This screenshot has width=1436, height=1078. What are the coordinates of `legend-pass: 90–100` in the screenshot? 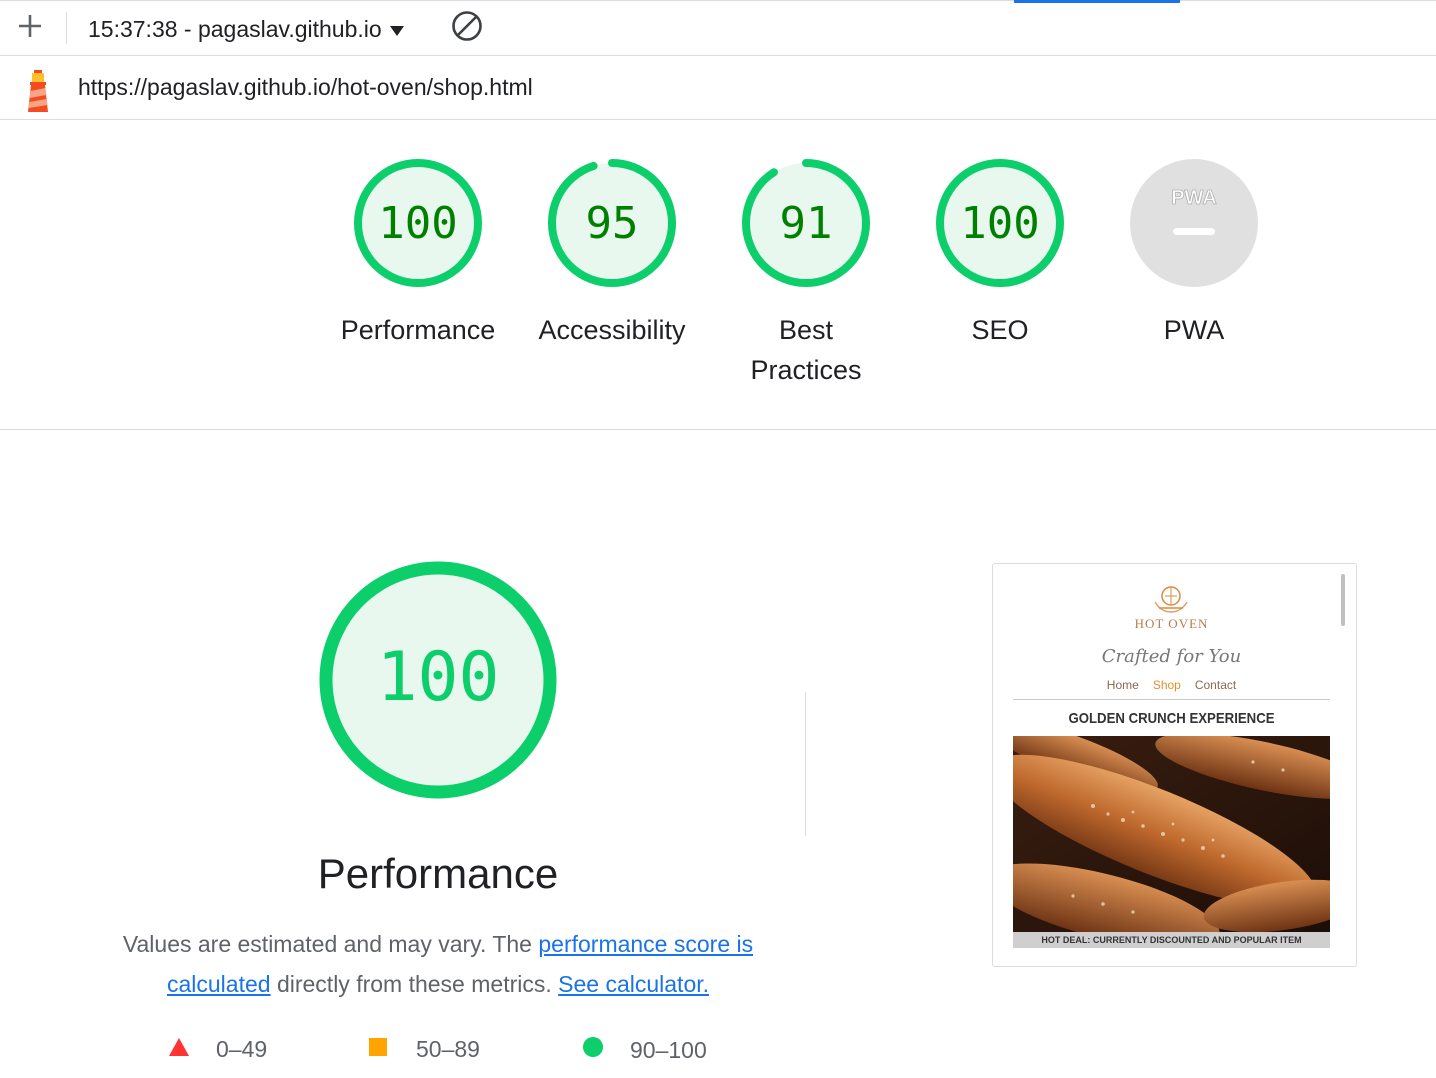 It's located at (644, 1050).